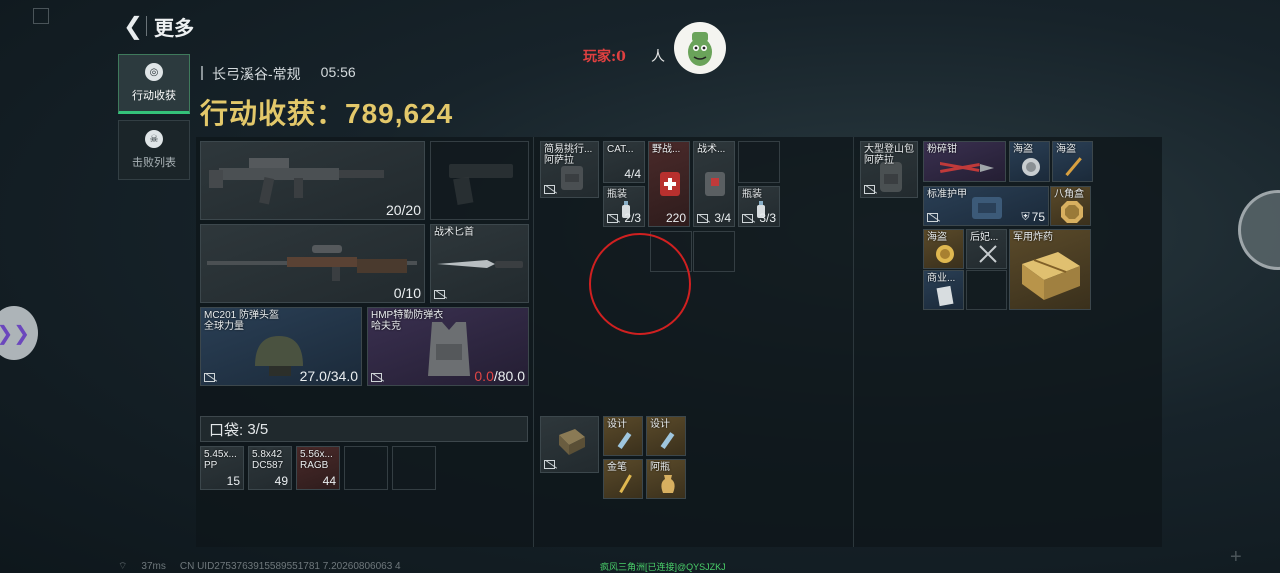 The image size is (1280, 573). I want to click on sniper-ammo: 0/10, so click(407, 293).